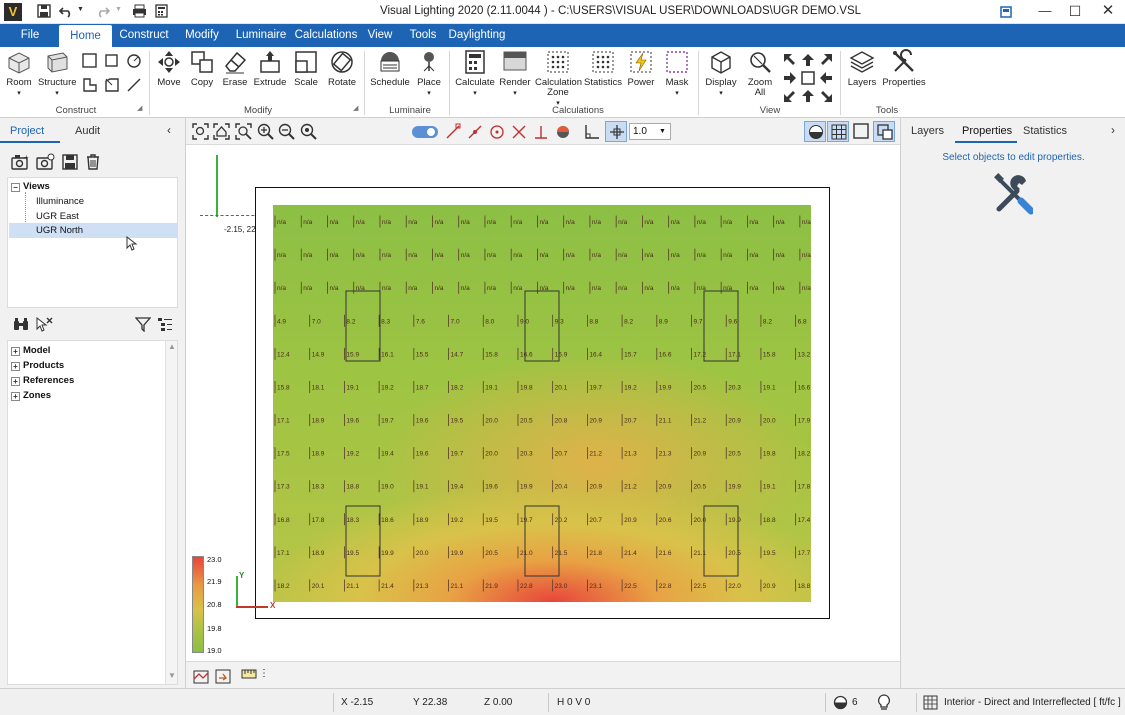  Describe the element at coordinates (563, 131) in the screenshot. I see `snap-luminaire-icon` at that location.